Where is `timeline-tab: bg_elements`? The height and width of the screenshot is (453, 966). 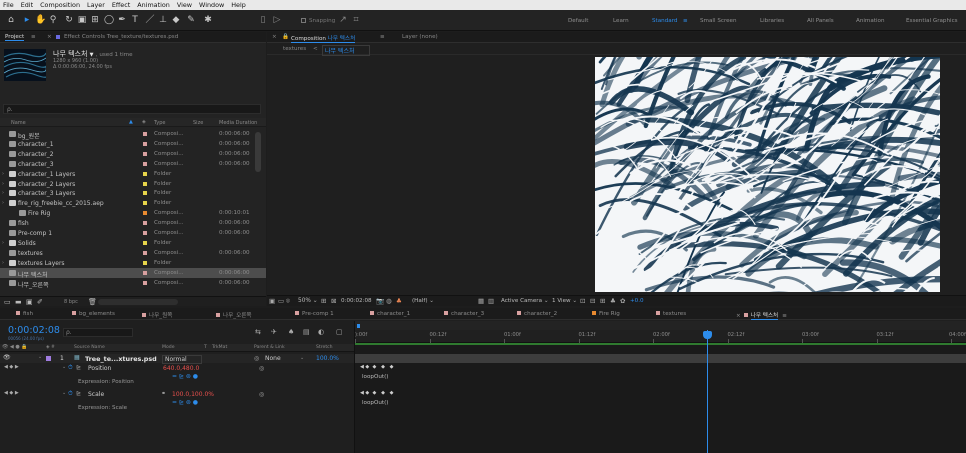 timeline-tab: bg_elements is located at coordinates (93, 314).